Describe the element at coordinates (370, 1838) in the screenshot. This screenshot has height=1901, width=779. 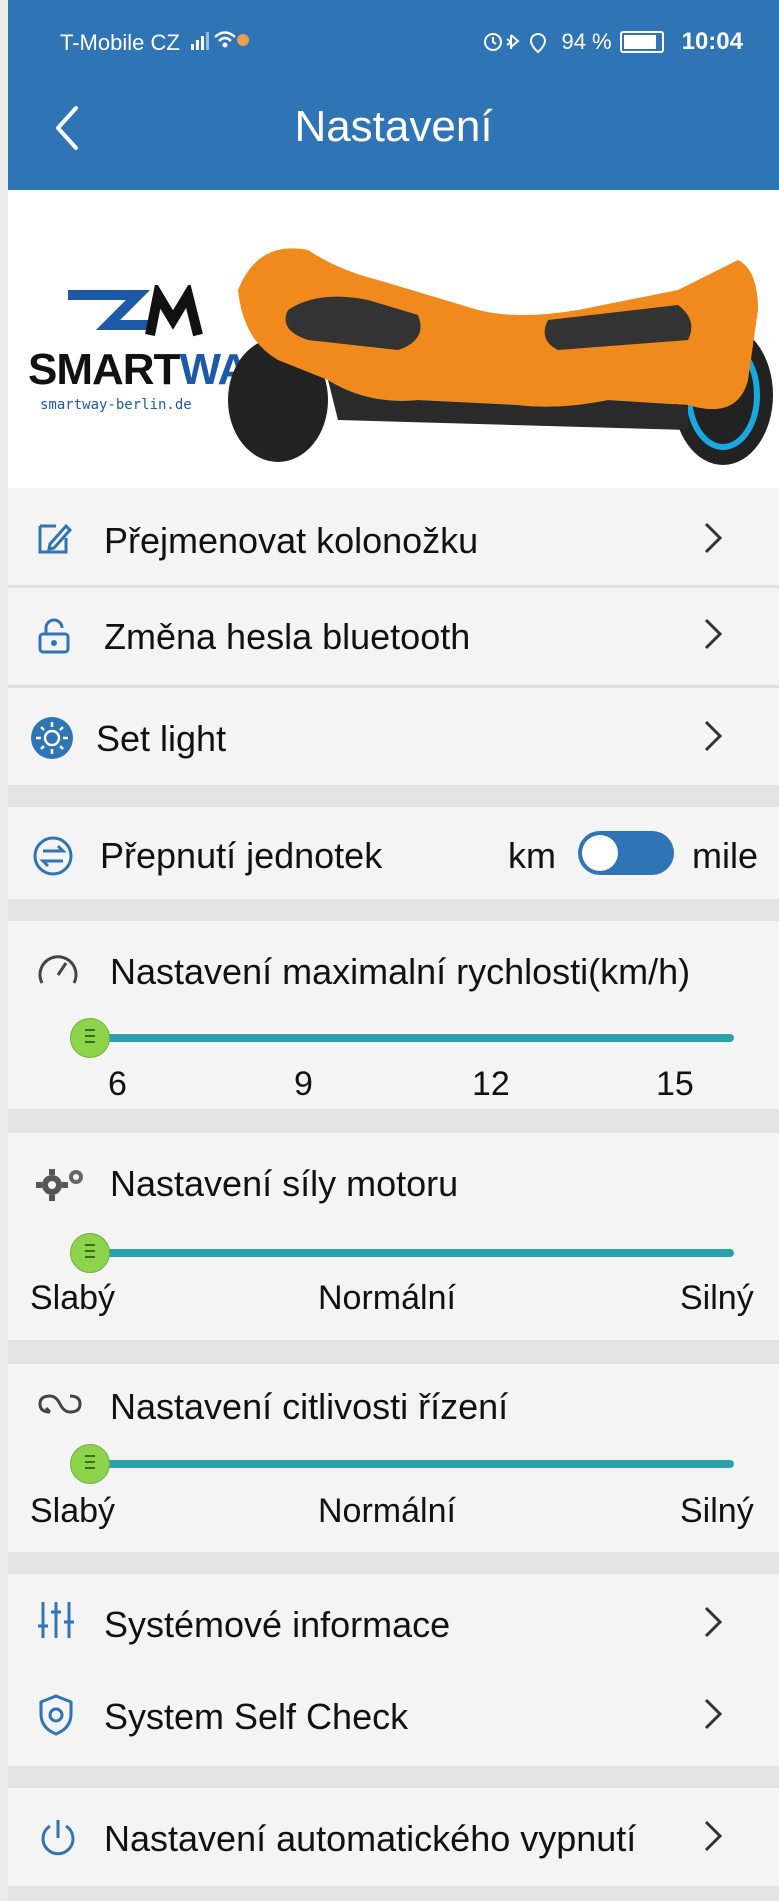
I see `auto-off-label: Nastavení automatického vypnutí` at that location.